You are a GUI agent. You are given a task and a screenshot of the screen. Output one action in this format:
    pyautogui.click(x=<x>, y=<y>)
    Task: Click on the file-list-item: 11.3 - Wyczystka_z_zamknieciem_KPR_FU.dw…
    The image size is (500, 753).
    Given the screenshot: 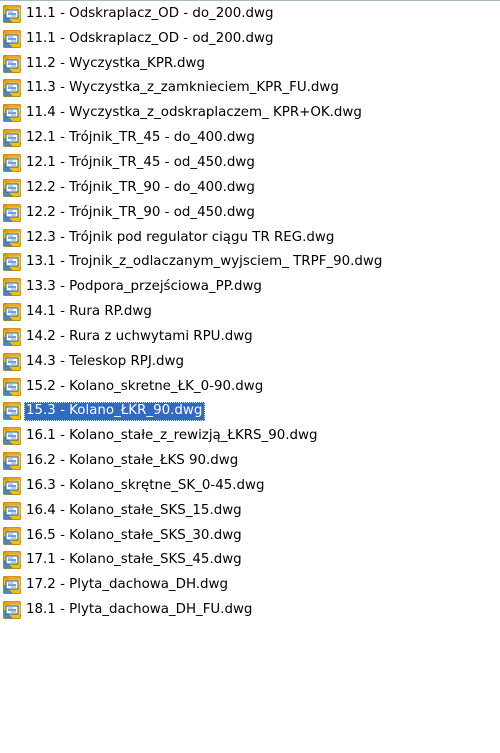 What is the action you would take?
    pyautogui.click(x=250, y=89)
    